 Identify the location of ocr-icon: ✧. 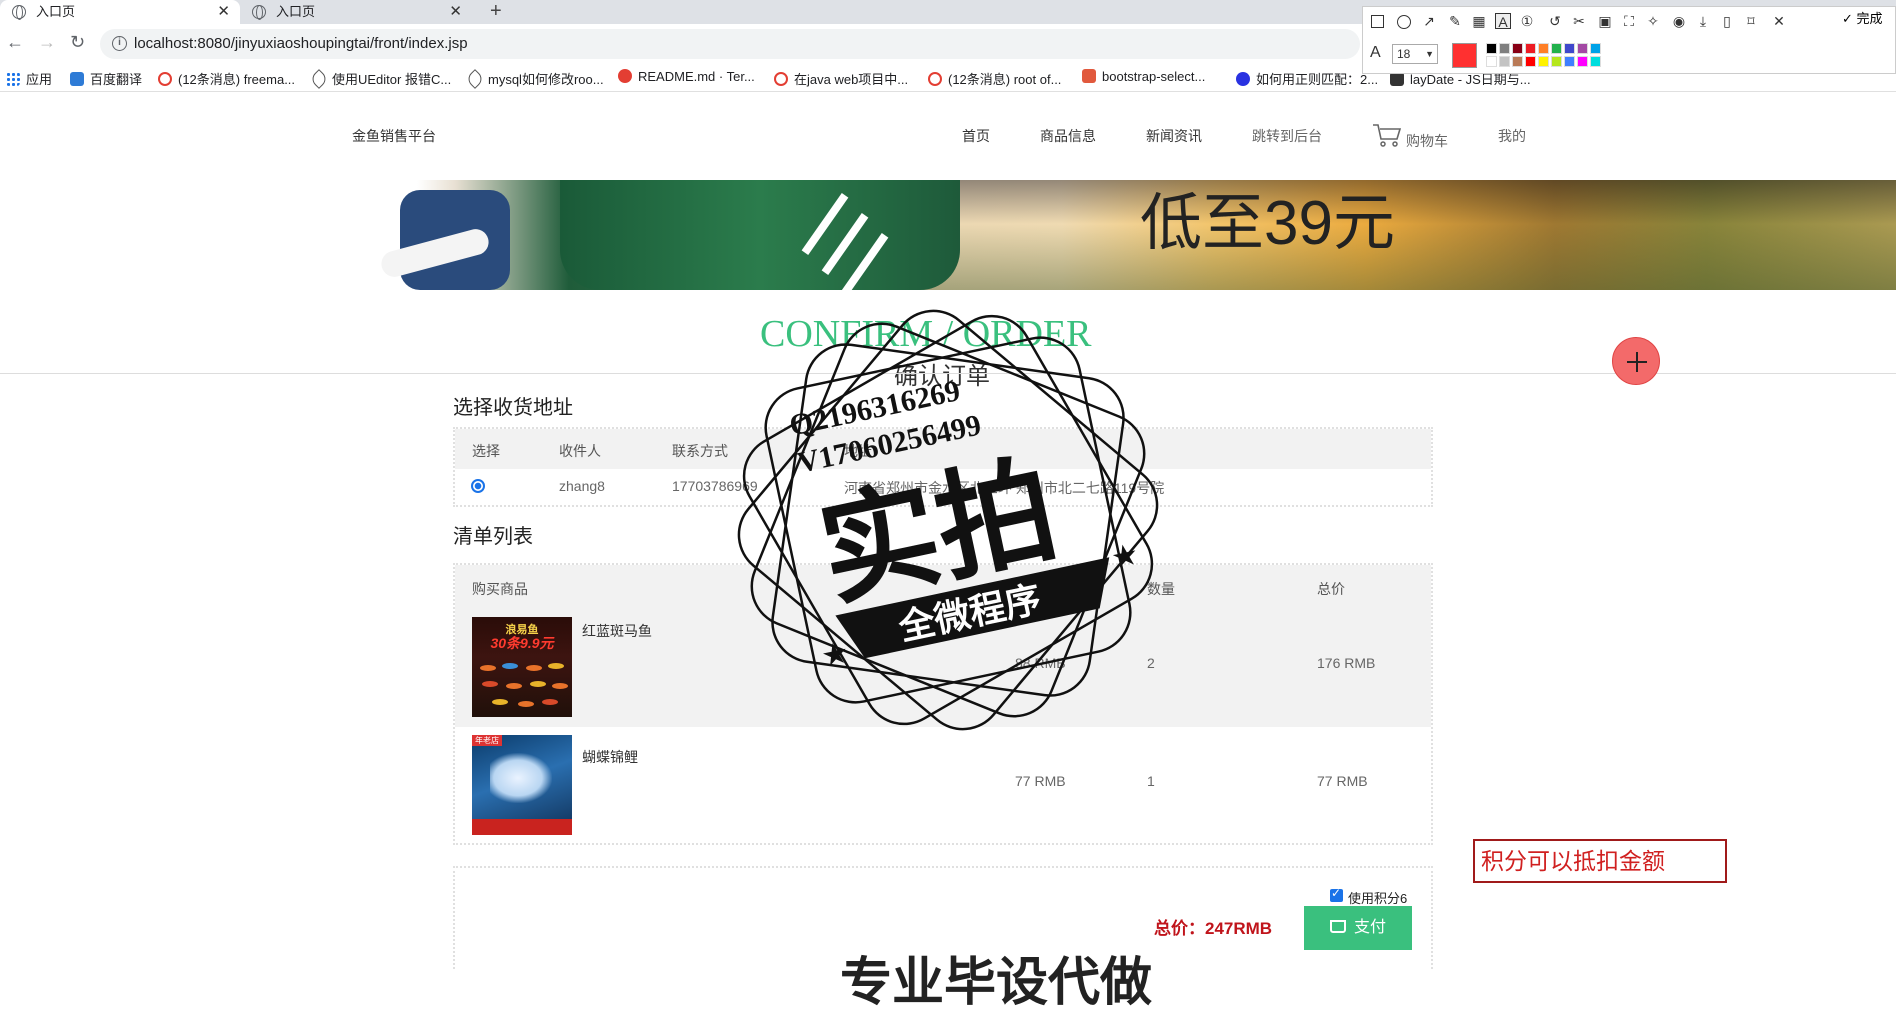
(1653, 21).